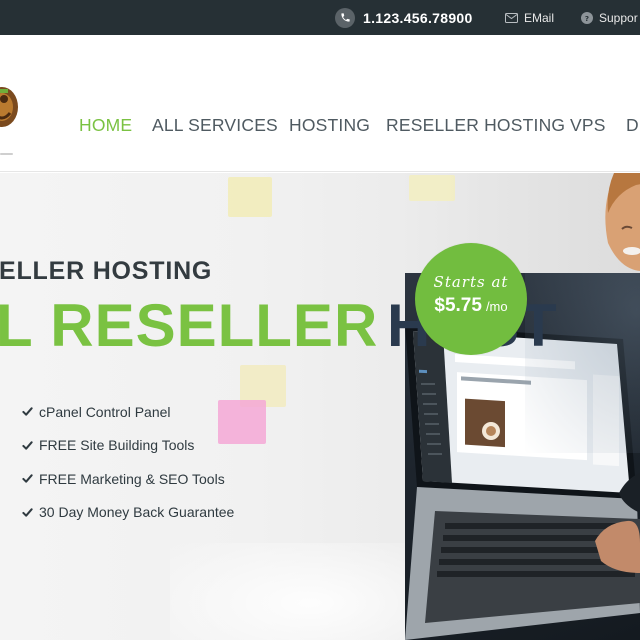 The height and width of the screenshot is (640, 640). What do you see at coordinates (105, 411) in the screenshot?
I see `feature-text: cPanel Control Panel` at bounding box center [105, 411].